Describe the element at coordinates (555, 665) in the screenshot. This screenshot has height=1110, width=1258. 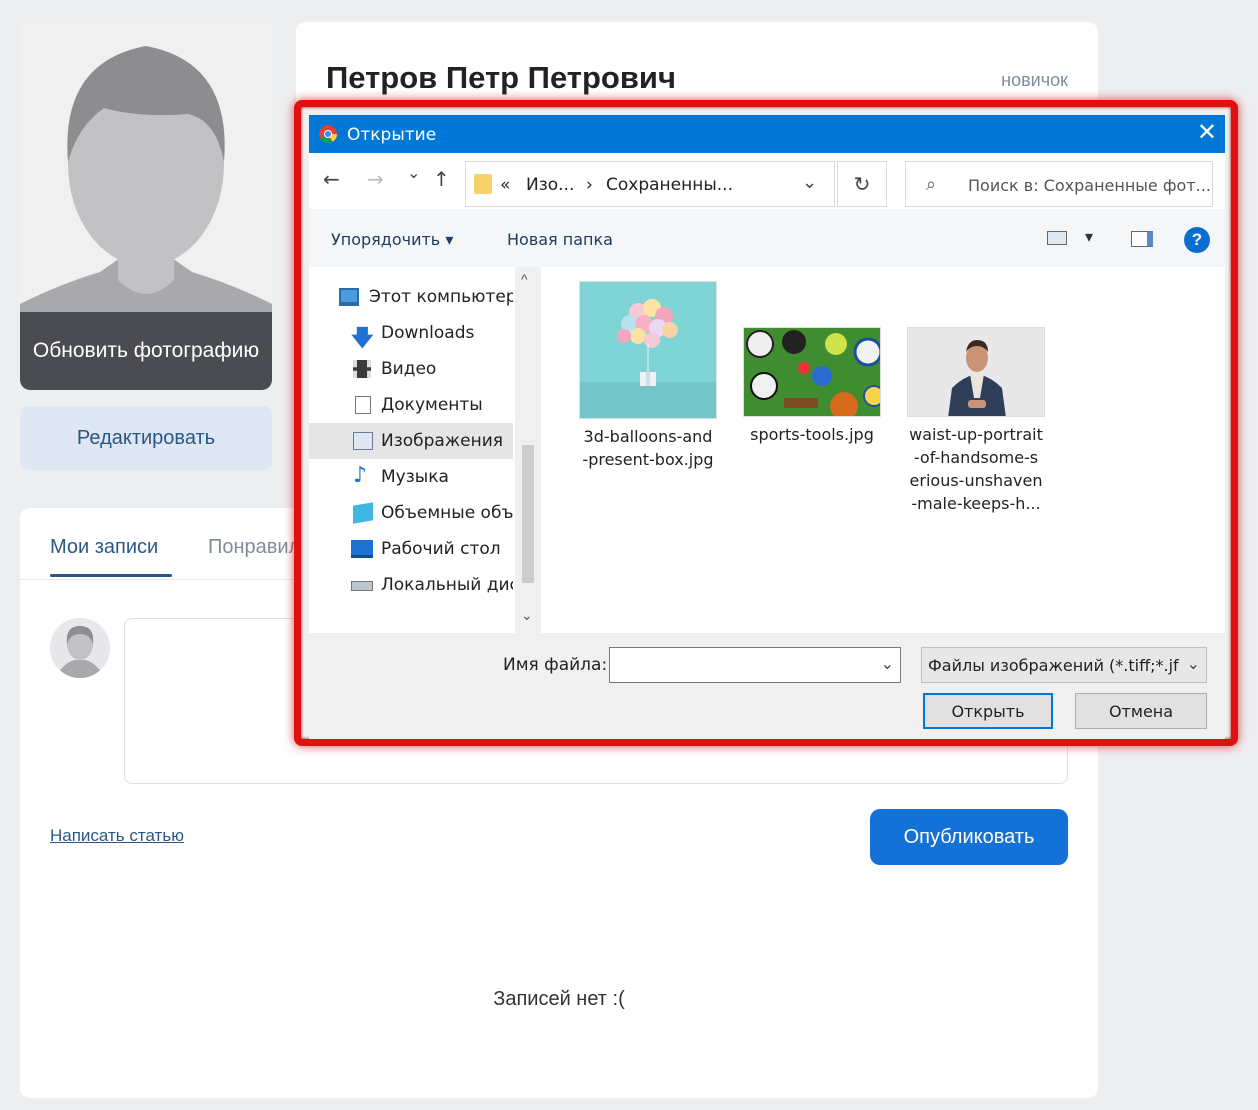
I see `filename-label: Имя файла:` at that location.